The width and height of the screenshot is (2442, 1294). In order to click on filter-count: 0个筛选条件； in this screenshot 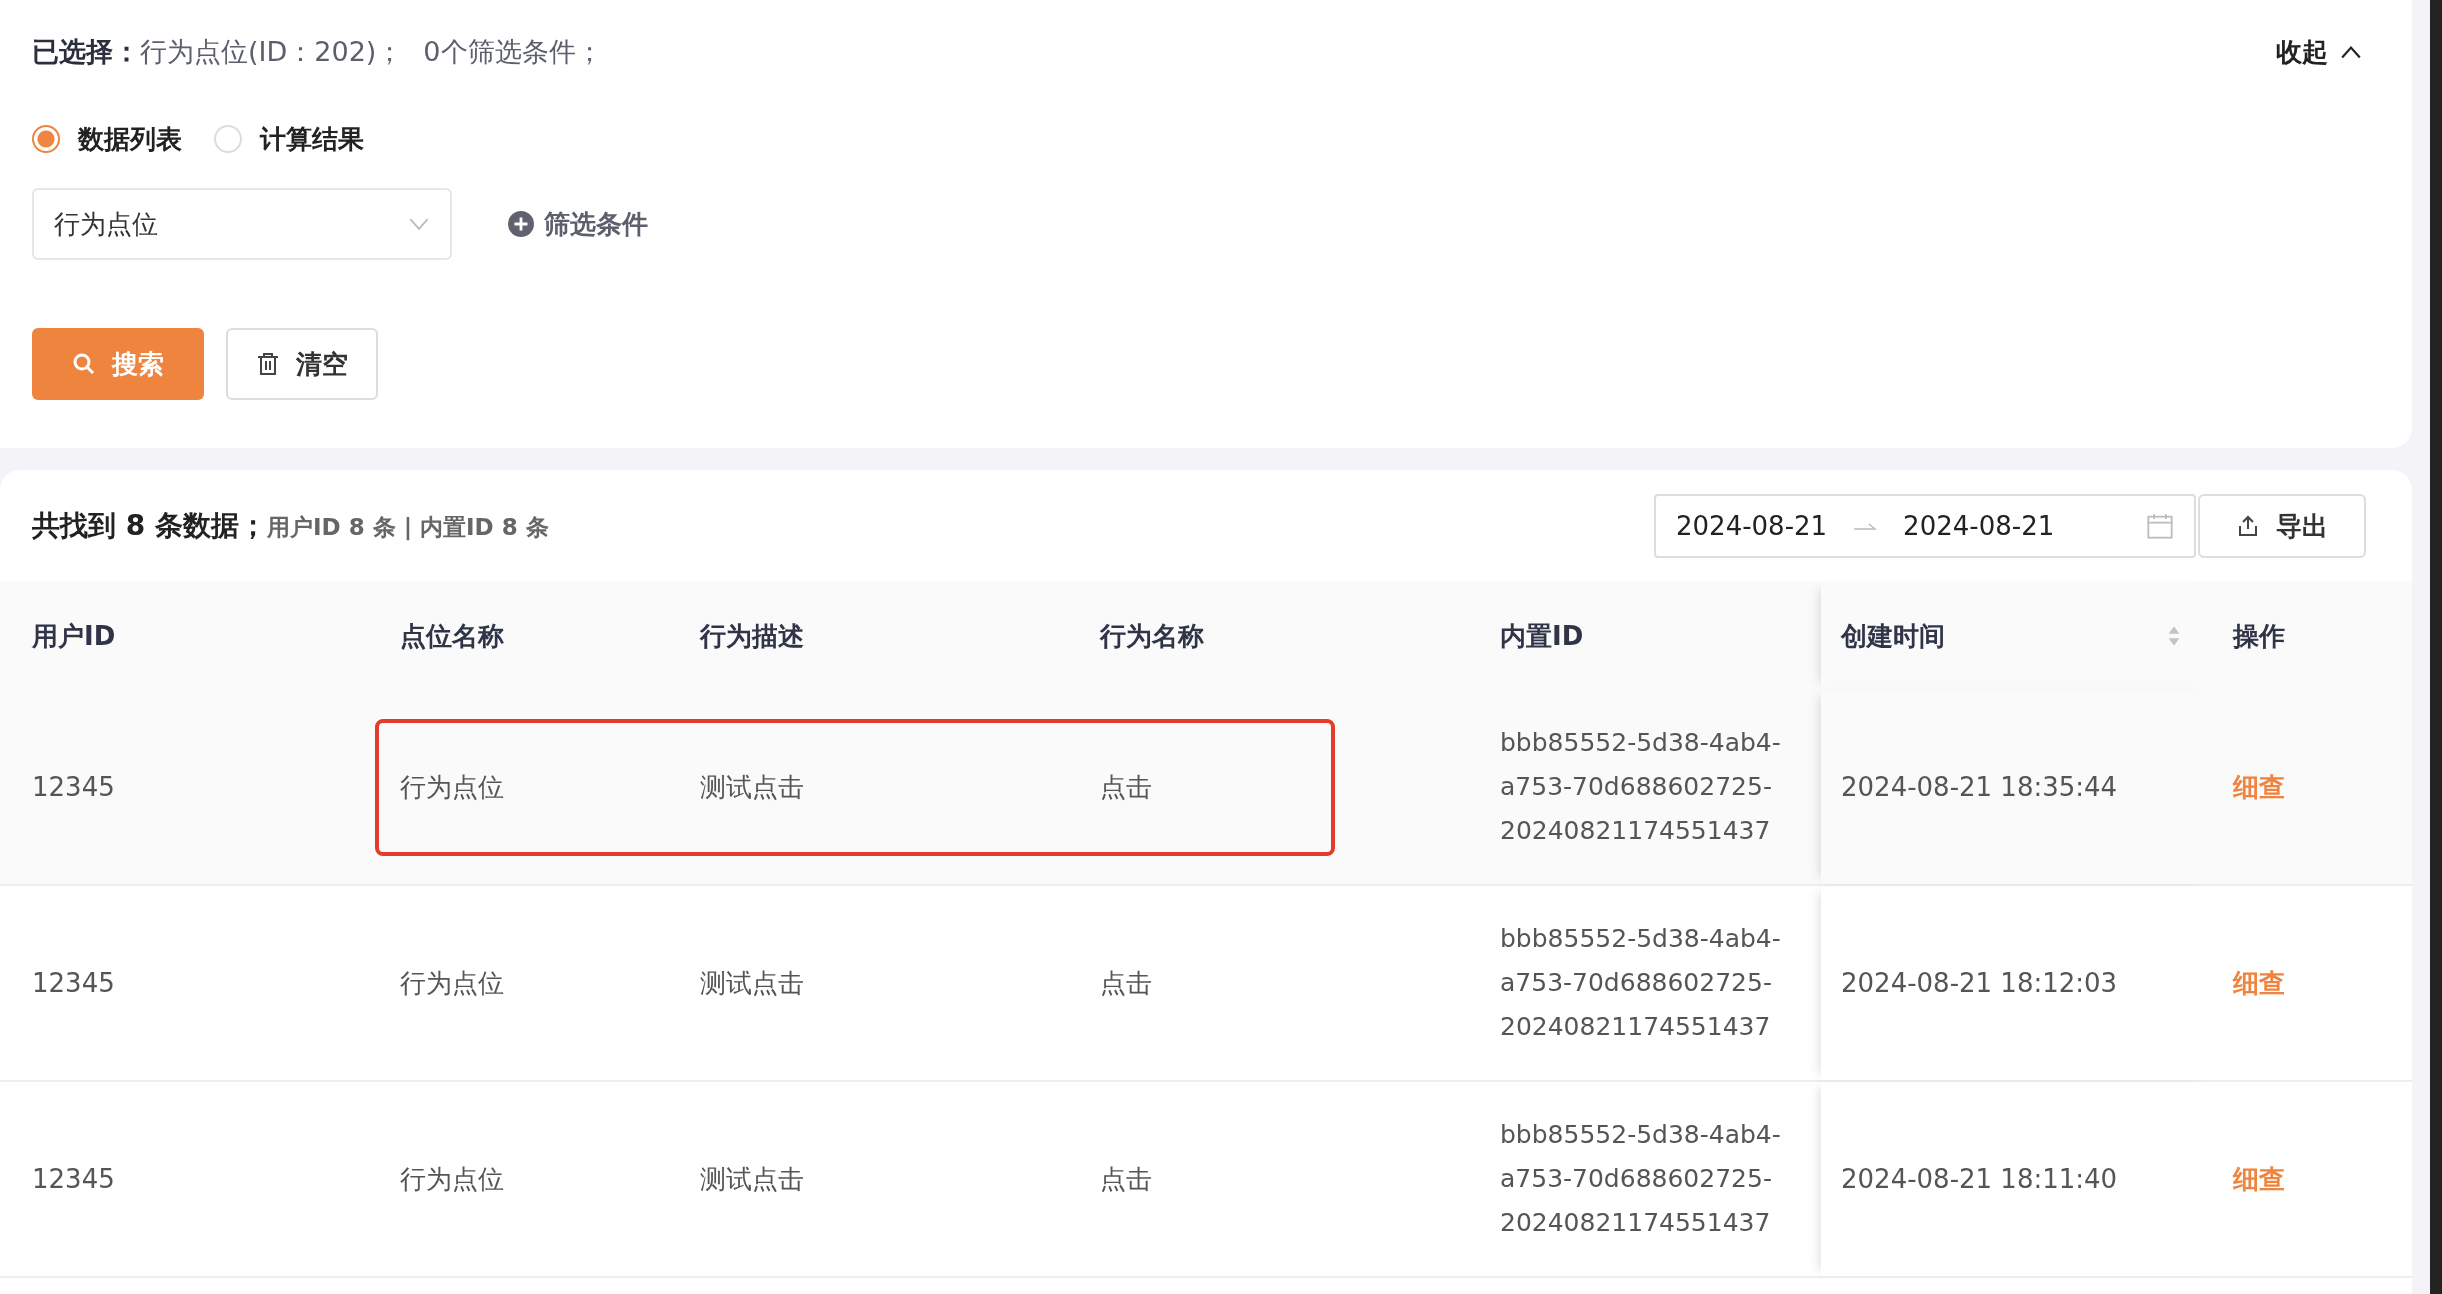, I will do `click(513, 52)`.